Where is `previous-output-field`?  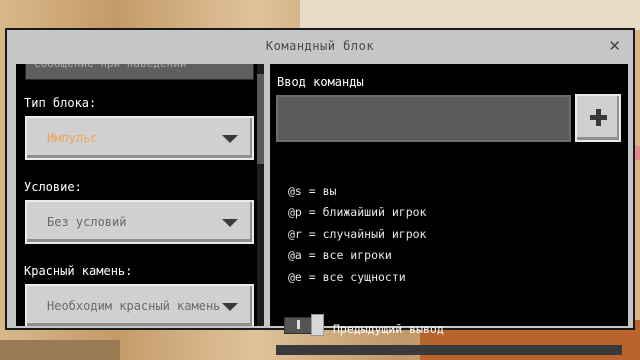 previous-output-field is located at coordinates (449, 350).